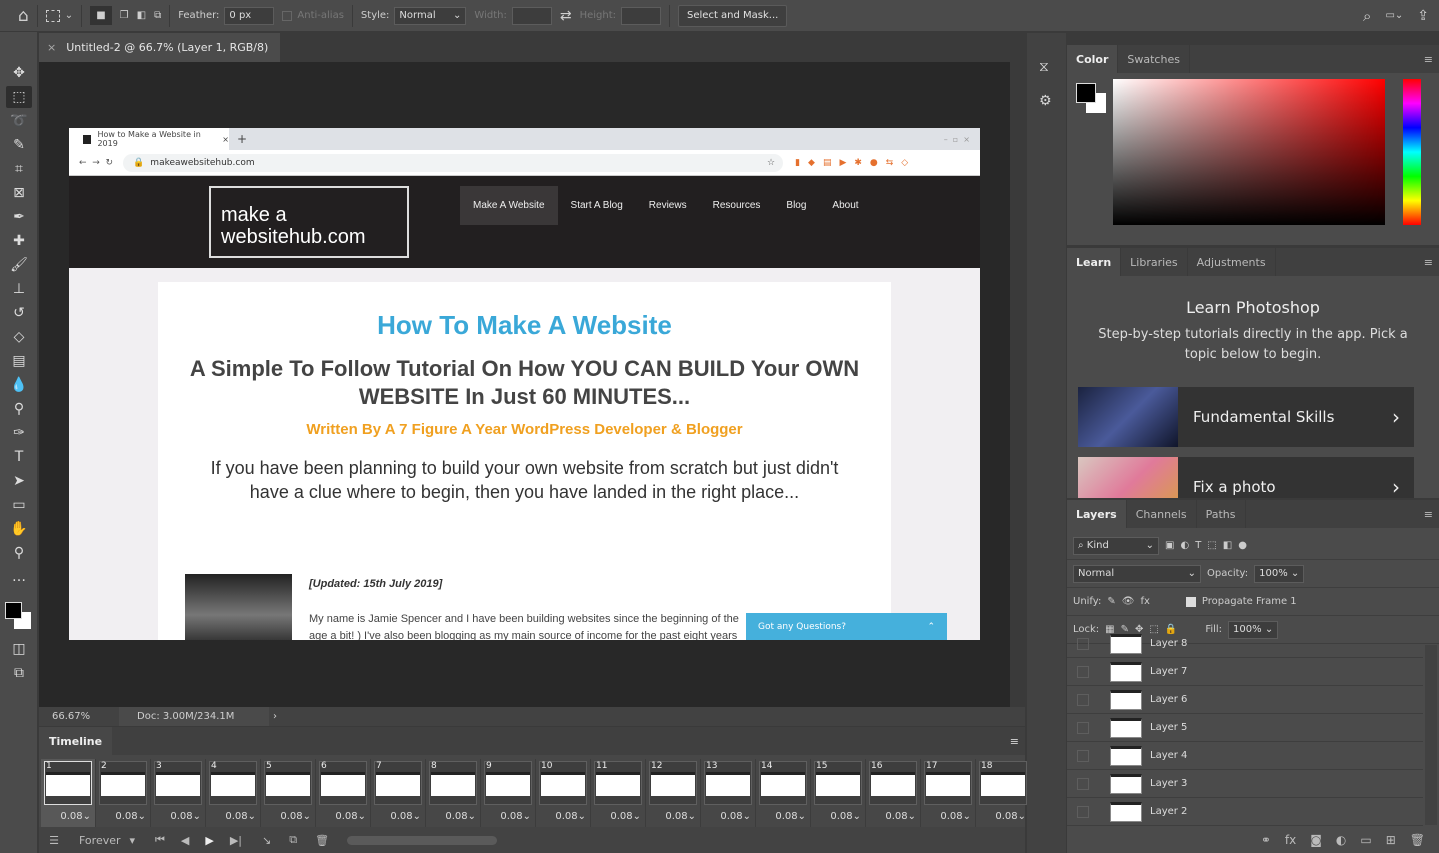 Image resolution: width=1439 pixels, height=853 pixels. Describe the element at coordinates (157, 15) in the screenshot. I see `intersect-selection-icon: ⧉` at that location.